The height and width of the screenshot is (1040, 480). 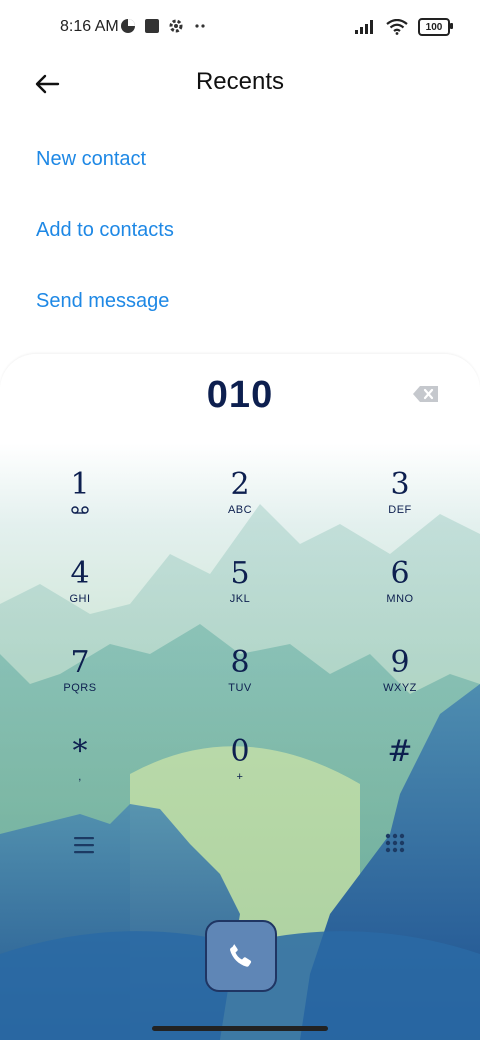 What do you see at coordinates (400, 662) in the screenshot?
I see `key-digit: 9` at bounding box center [400, 662].